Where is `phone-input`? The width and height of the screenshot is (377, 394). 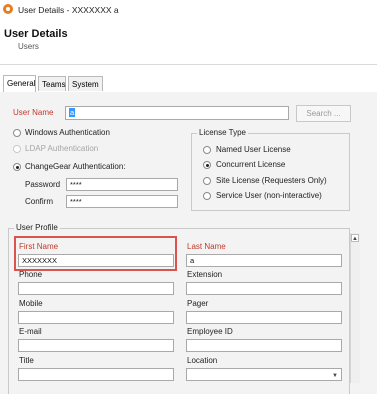 phone-input is located at coordinates (96, 288).